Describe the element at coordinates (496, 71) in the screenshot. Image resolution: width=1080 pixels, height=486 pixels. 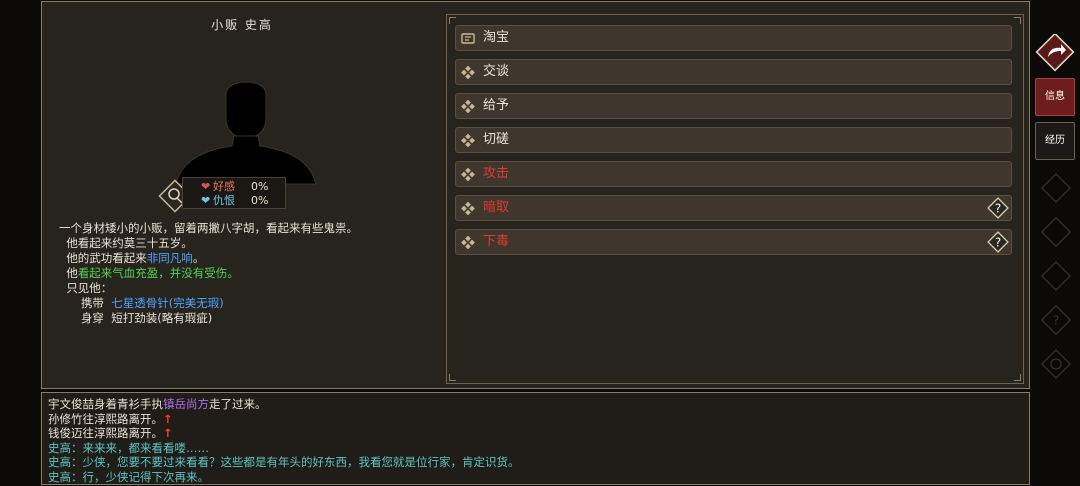
I see `action-label: 交谈` at that location.